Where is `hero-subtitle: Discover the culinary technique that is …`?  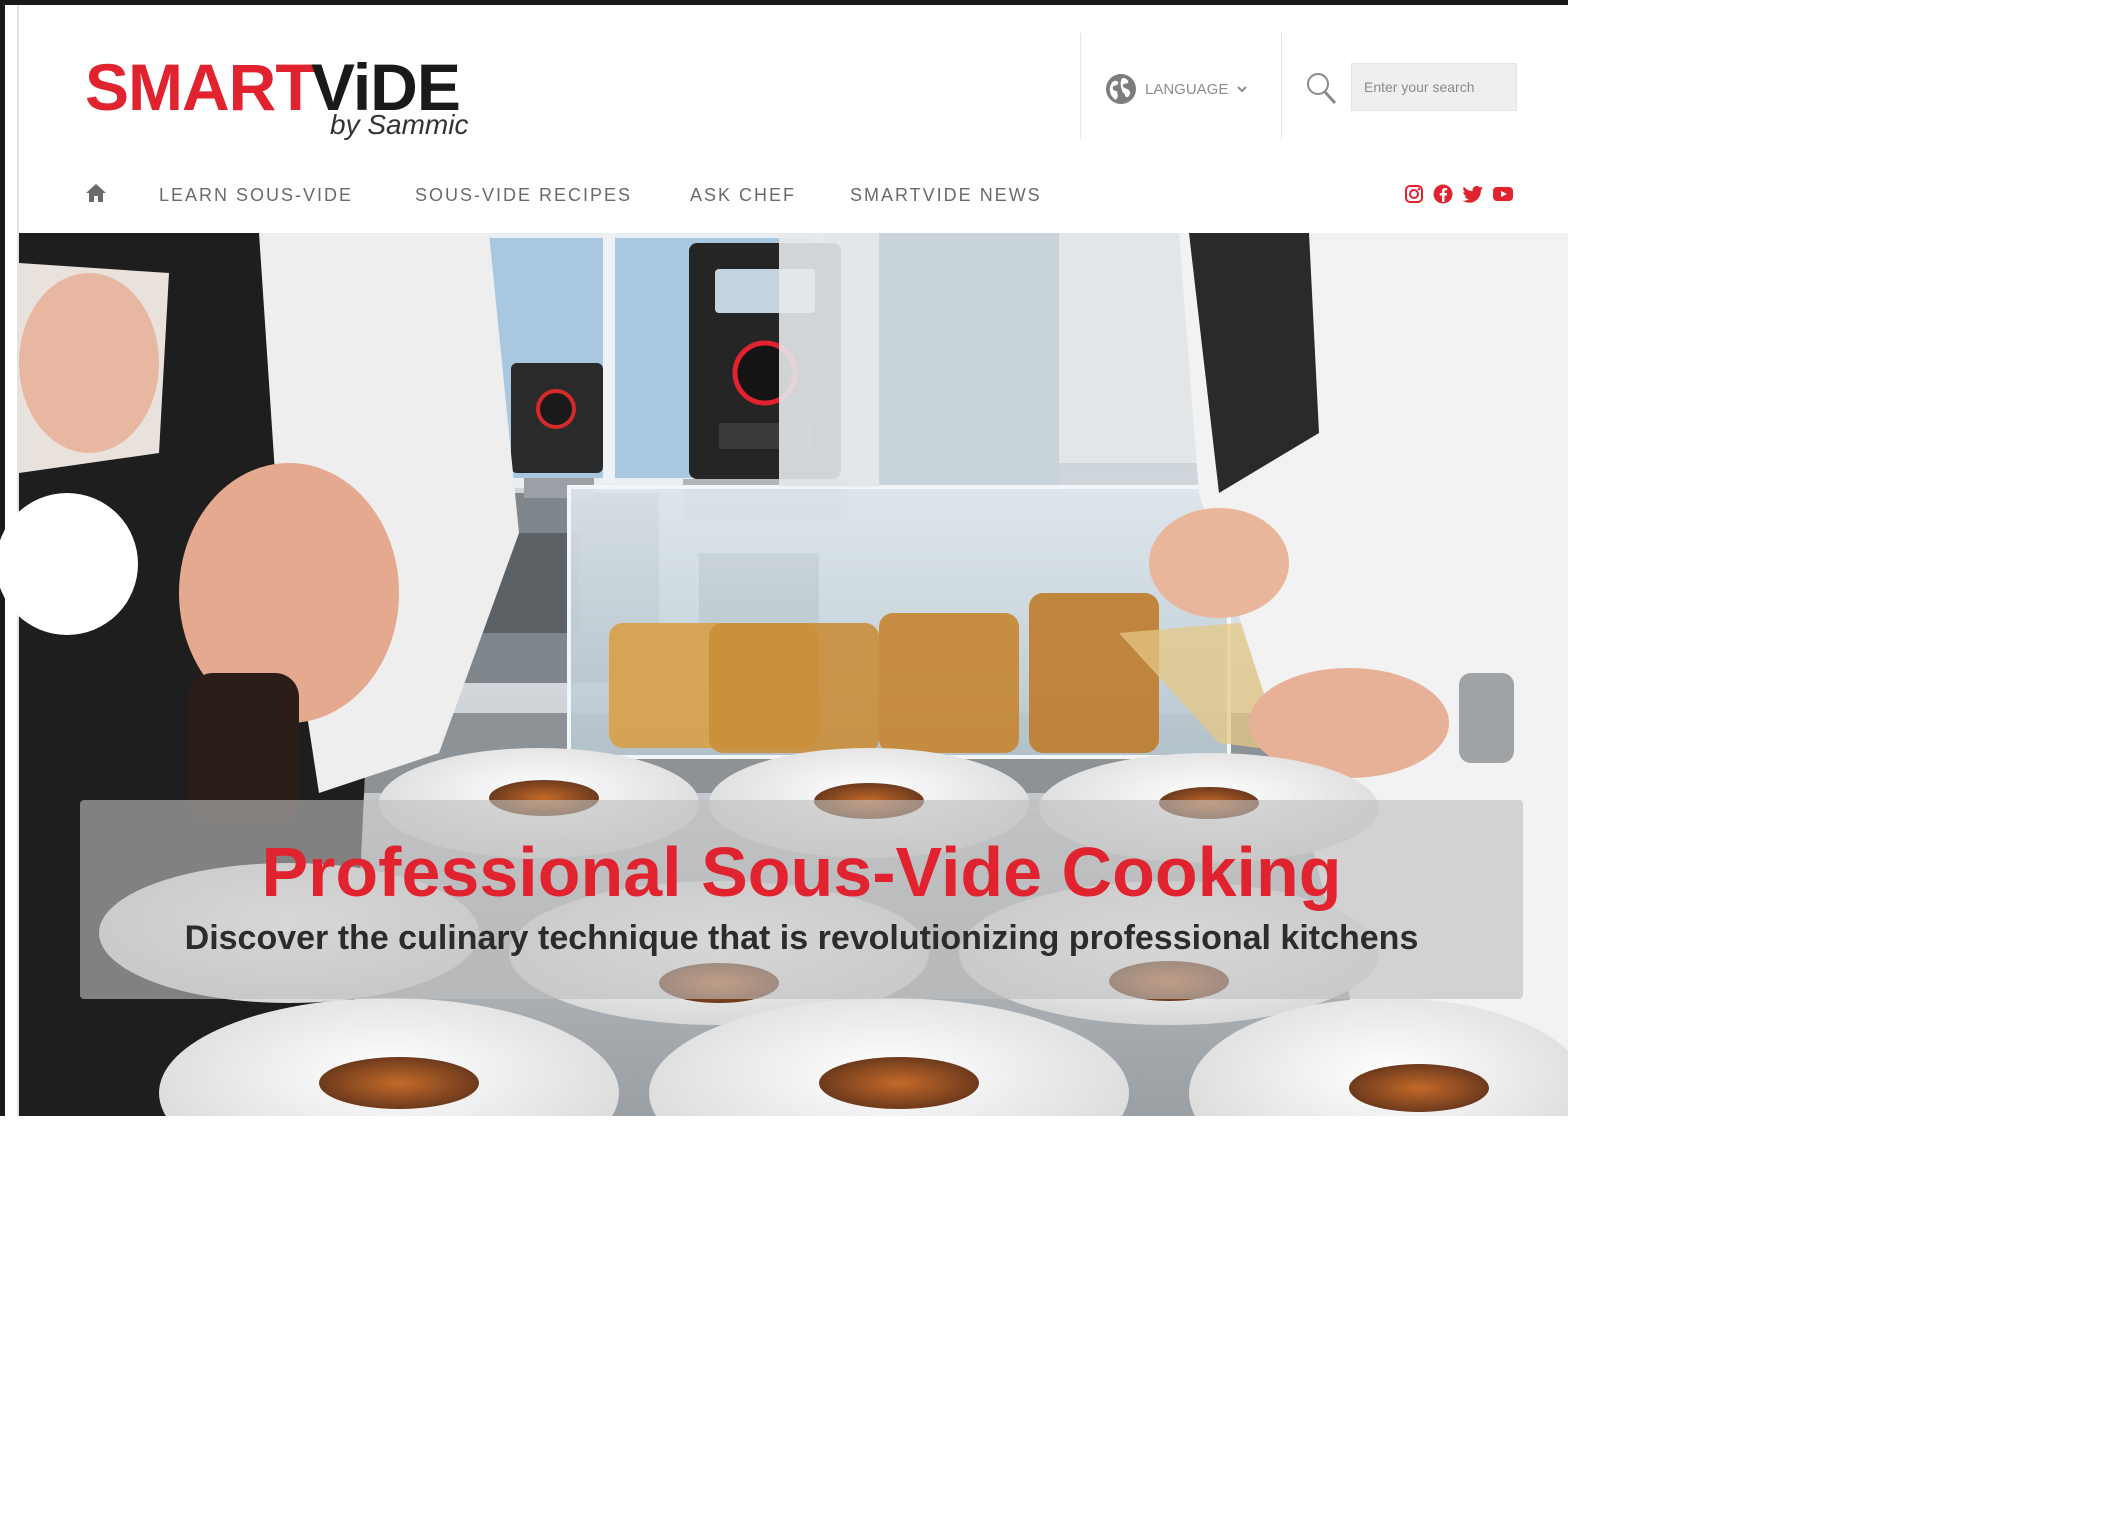 hero-subtitle: Discover the culinary technique that is … is located at coordinates (801, 938).